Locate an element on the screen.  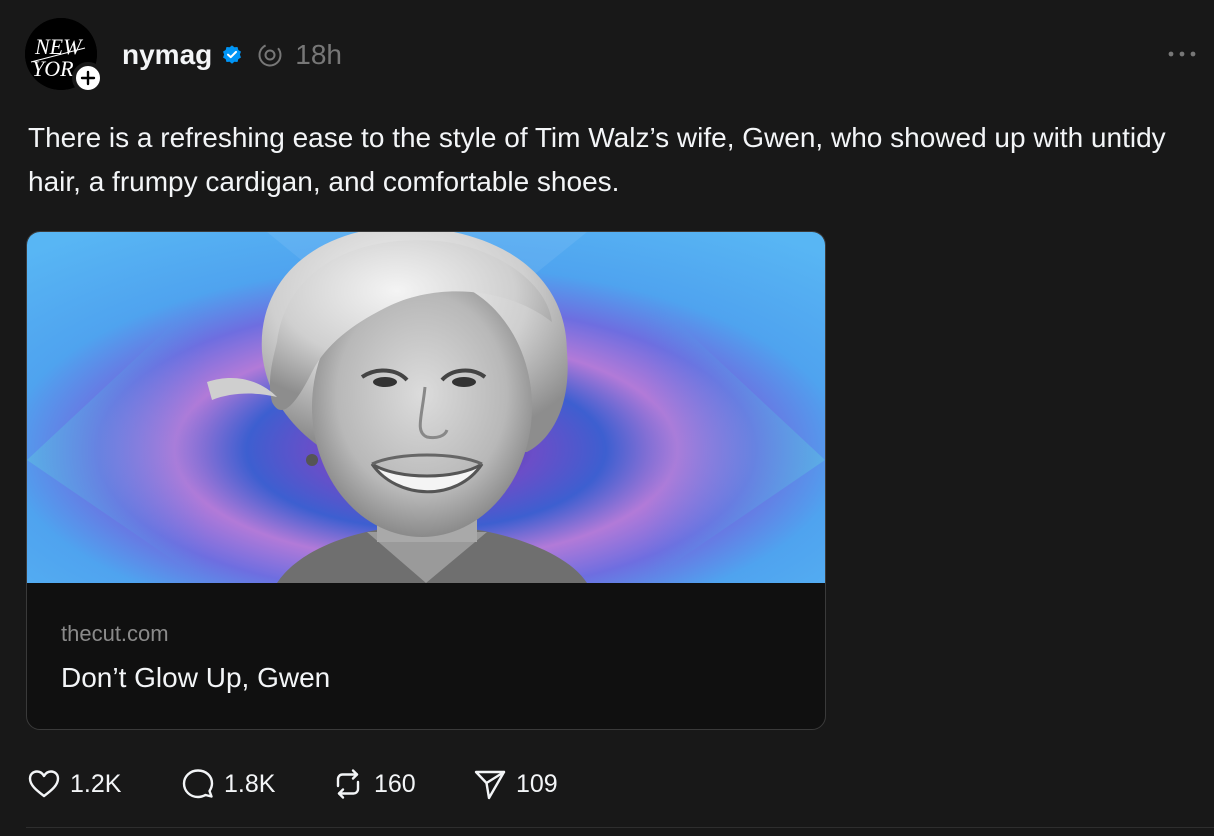
share-count: 109 is located at coordinates (537, 783).